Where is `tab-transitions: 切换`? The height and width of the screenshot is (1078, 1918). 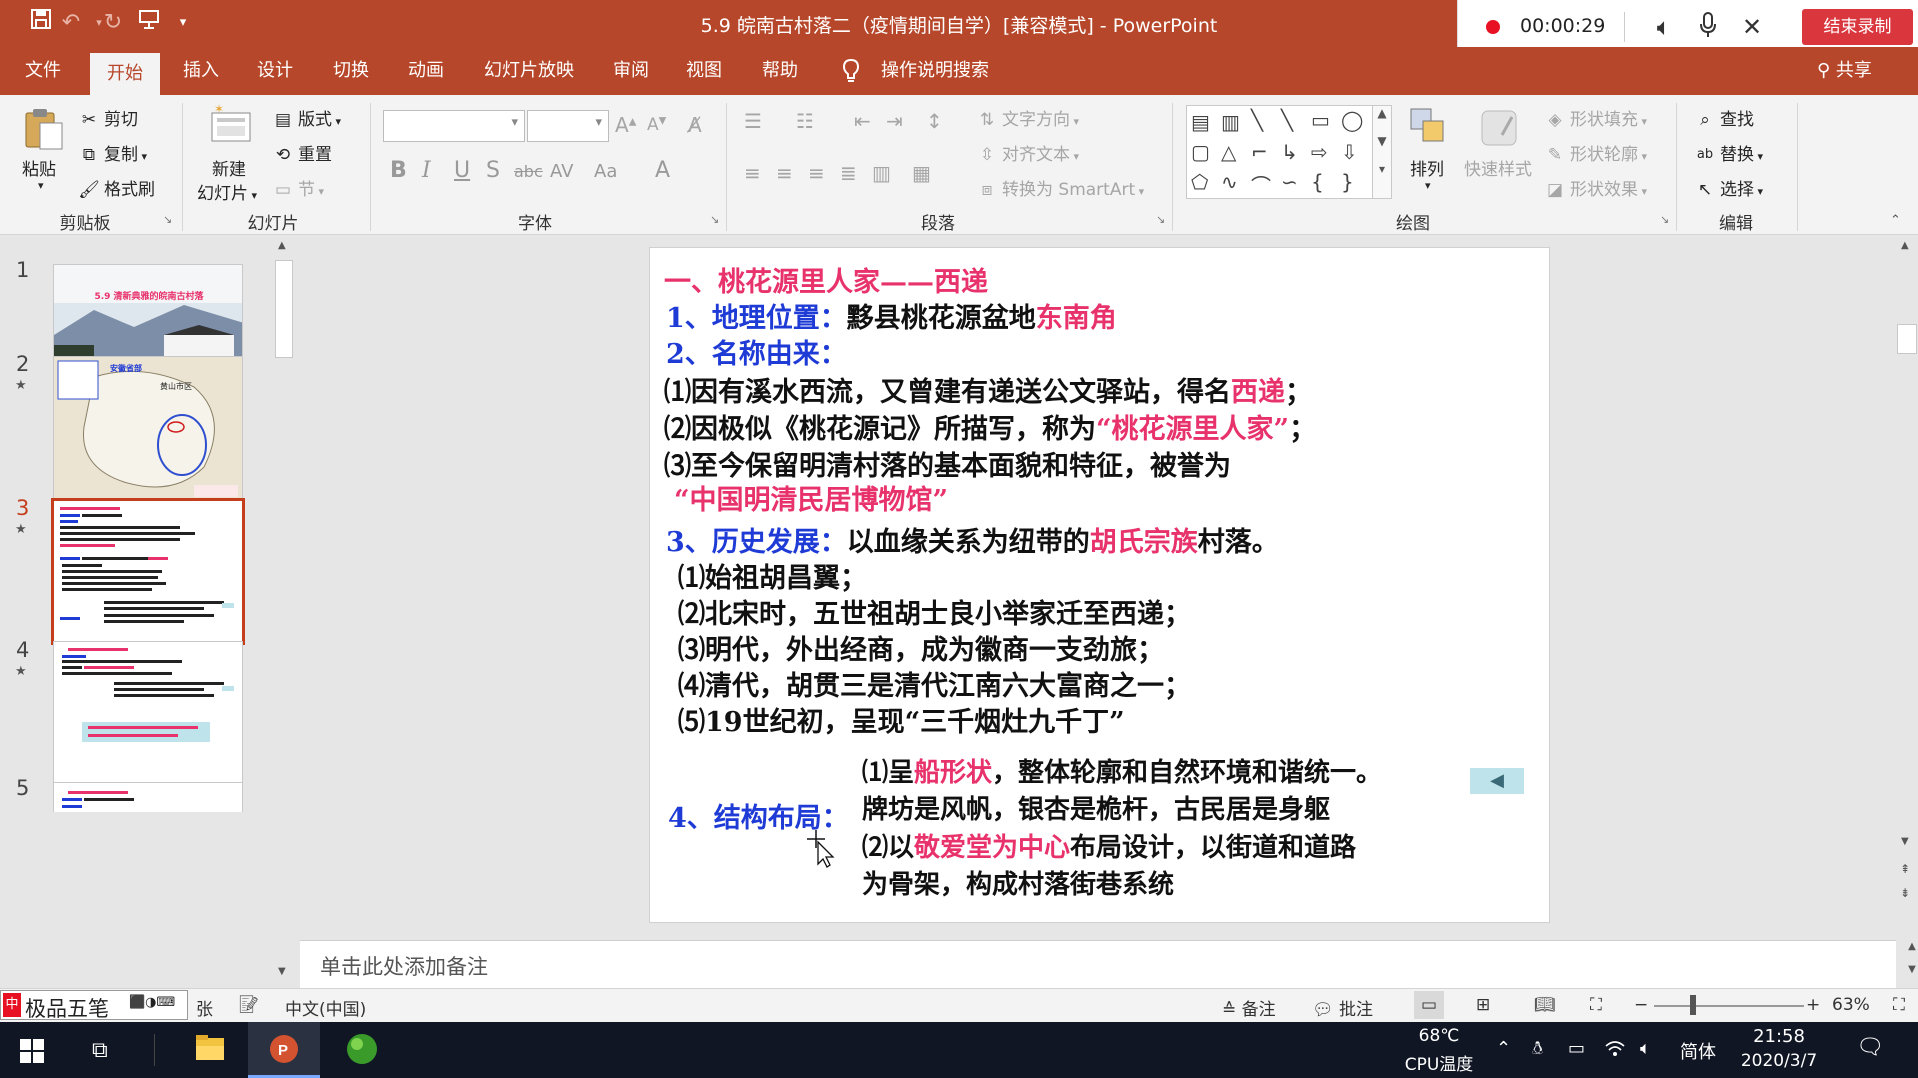 tab-transitions: 切换 is located at coordinates (351, 71).